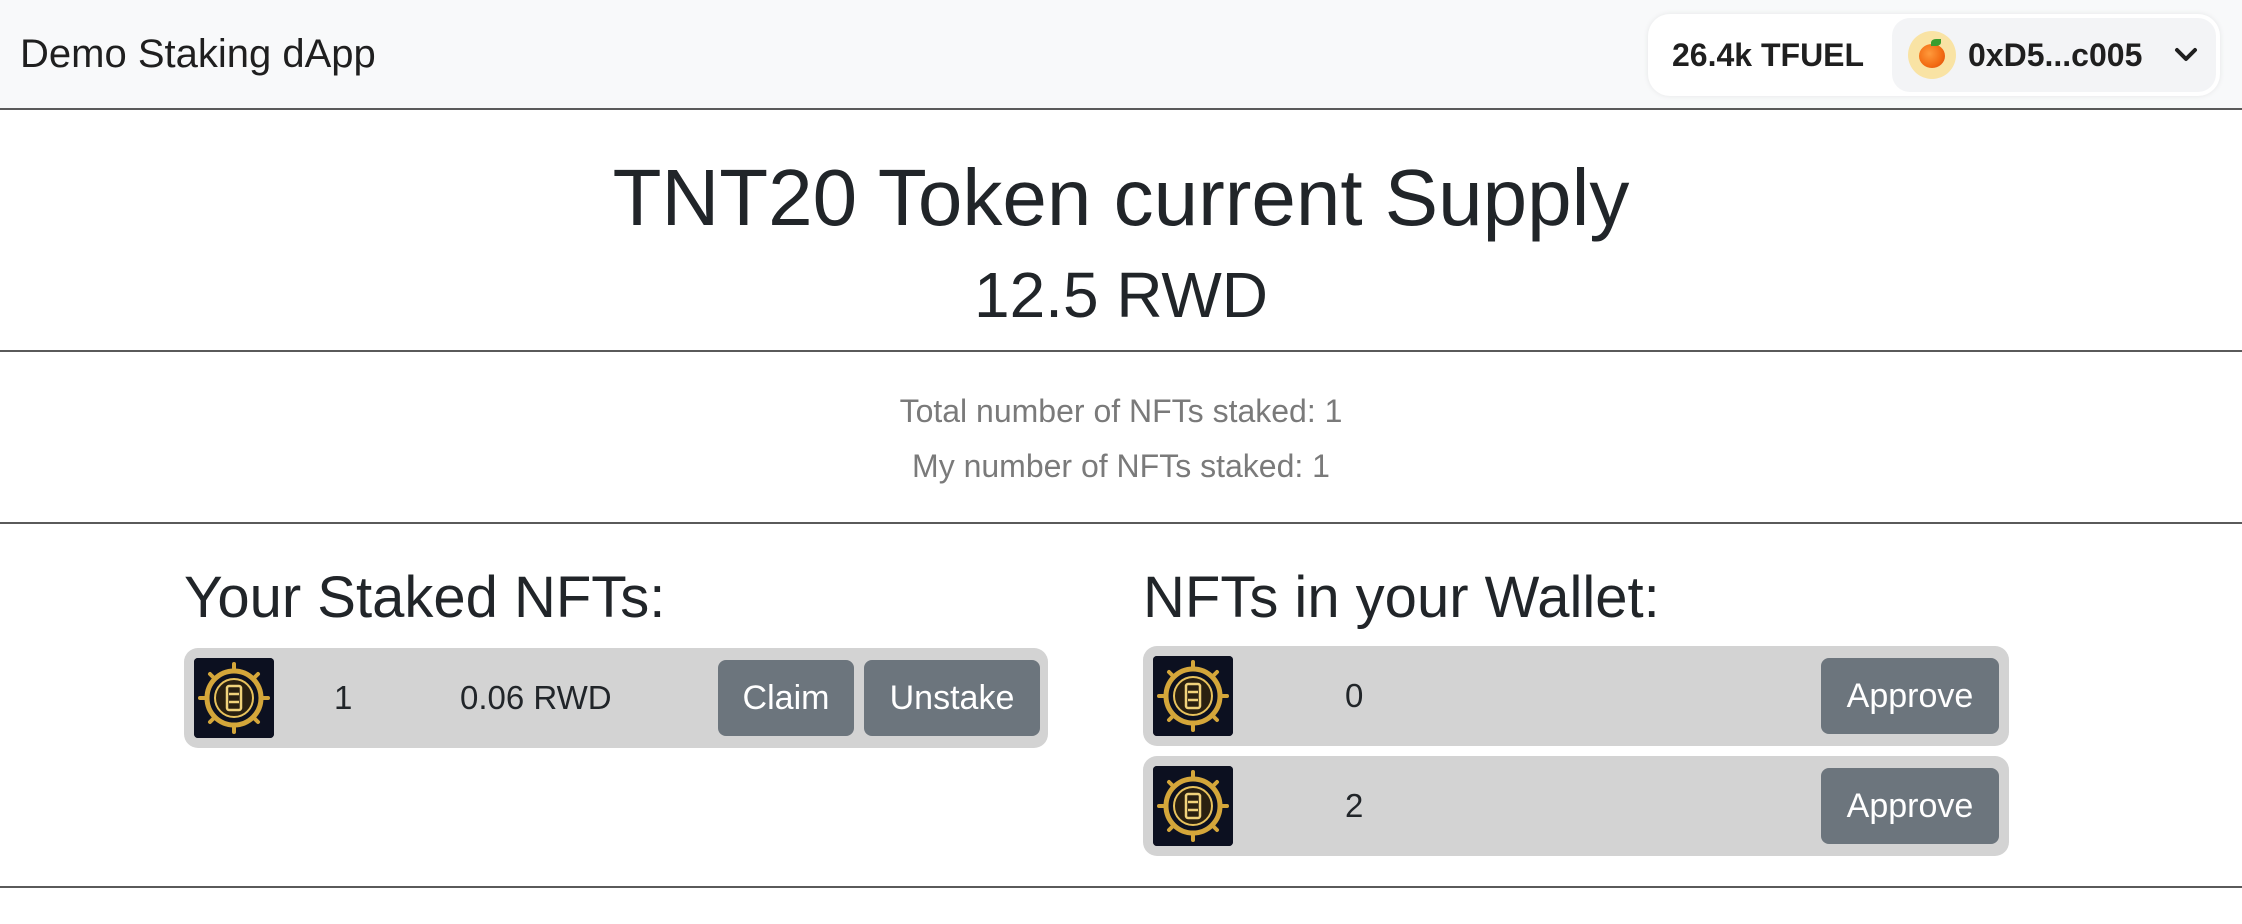  What do you see at coordinates (536, 697) in the screenshot?
I see `staked-reward: 0.06 RWD` at bounding box center [536, 697].